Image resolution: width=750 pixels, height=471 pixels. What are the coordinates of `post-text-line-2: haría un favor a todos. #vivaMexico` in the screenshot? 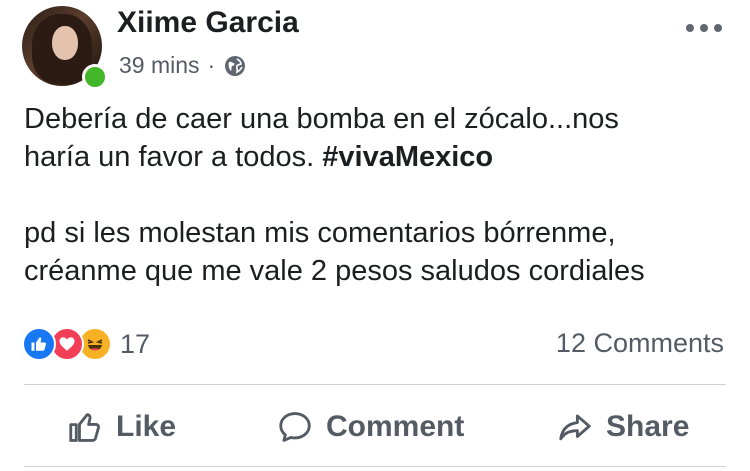 It's located at (380, 157).